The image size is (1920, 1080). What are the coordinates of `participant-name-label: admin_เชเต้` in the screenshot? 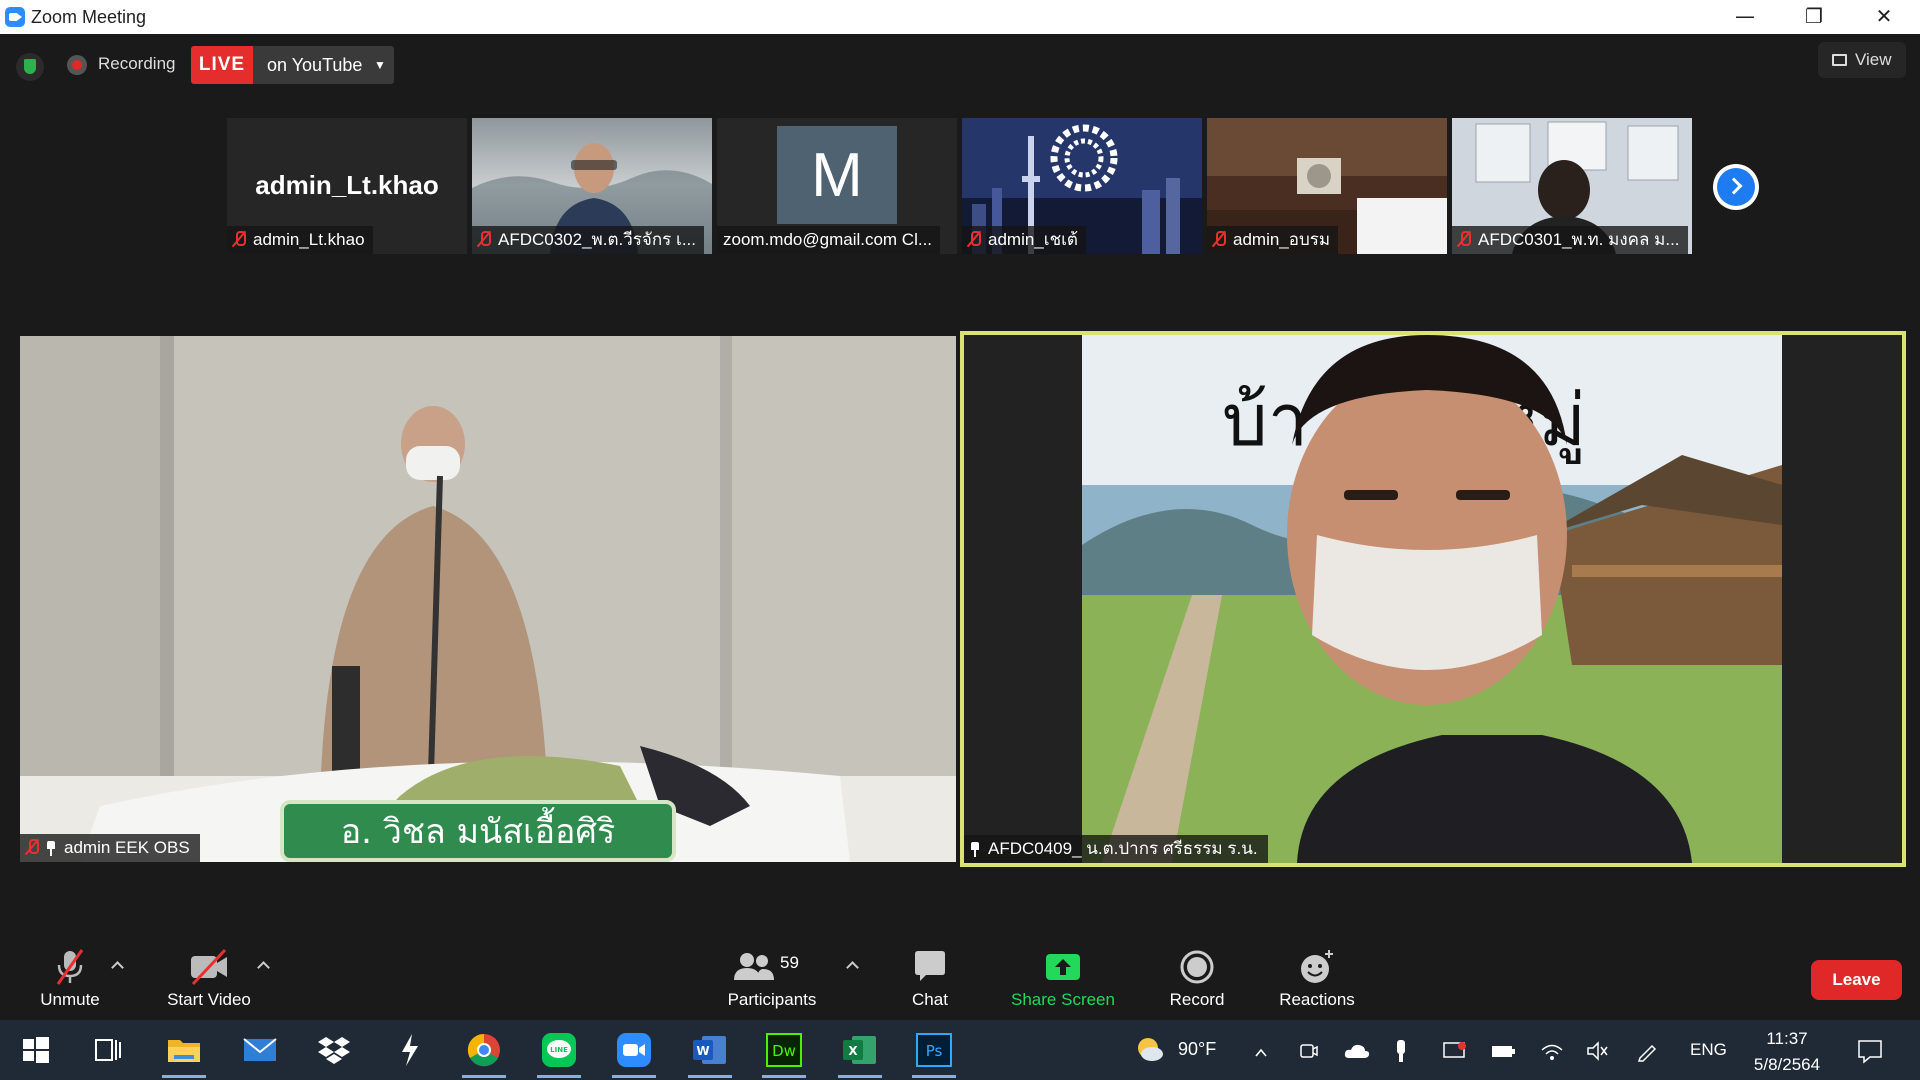 It's located at (1024, 240).